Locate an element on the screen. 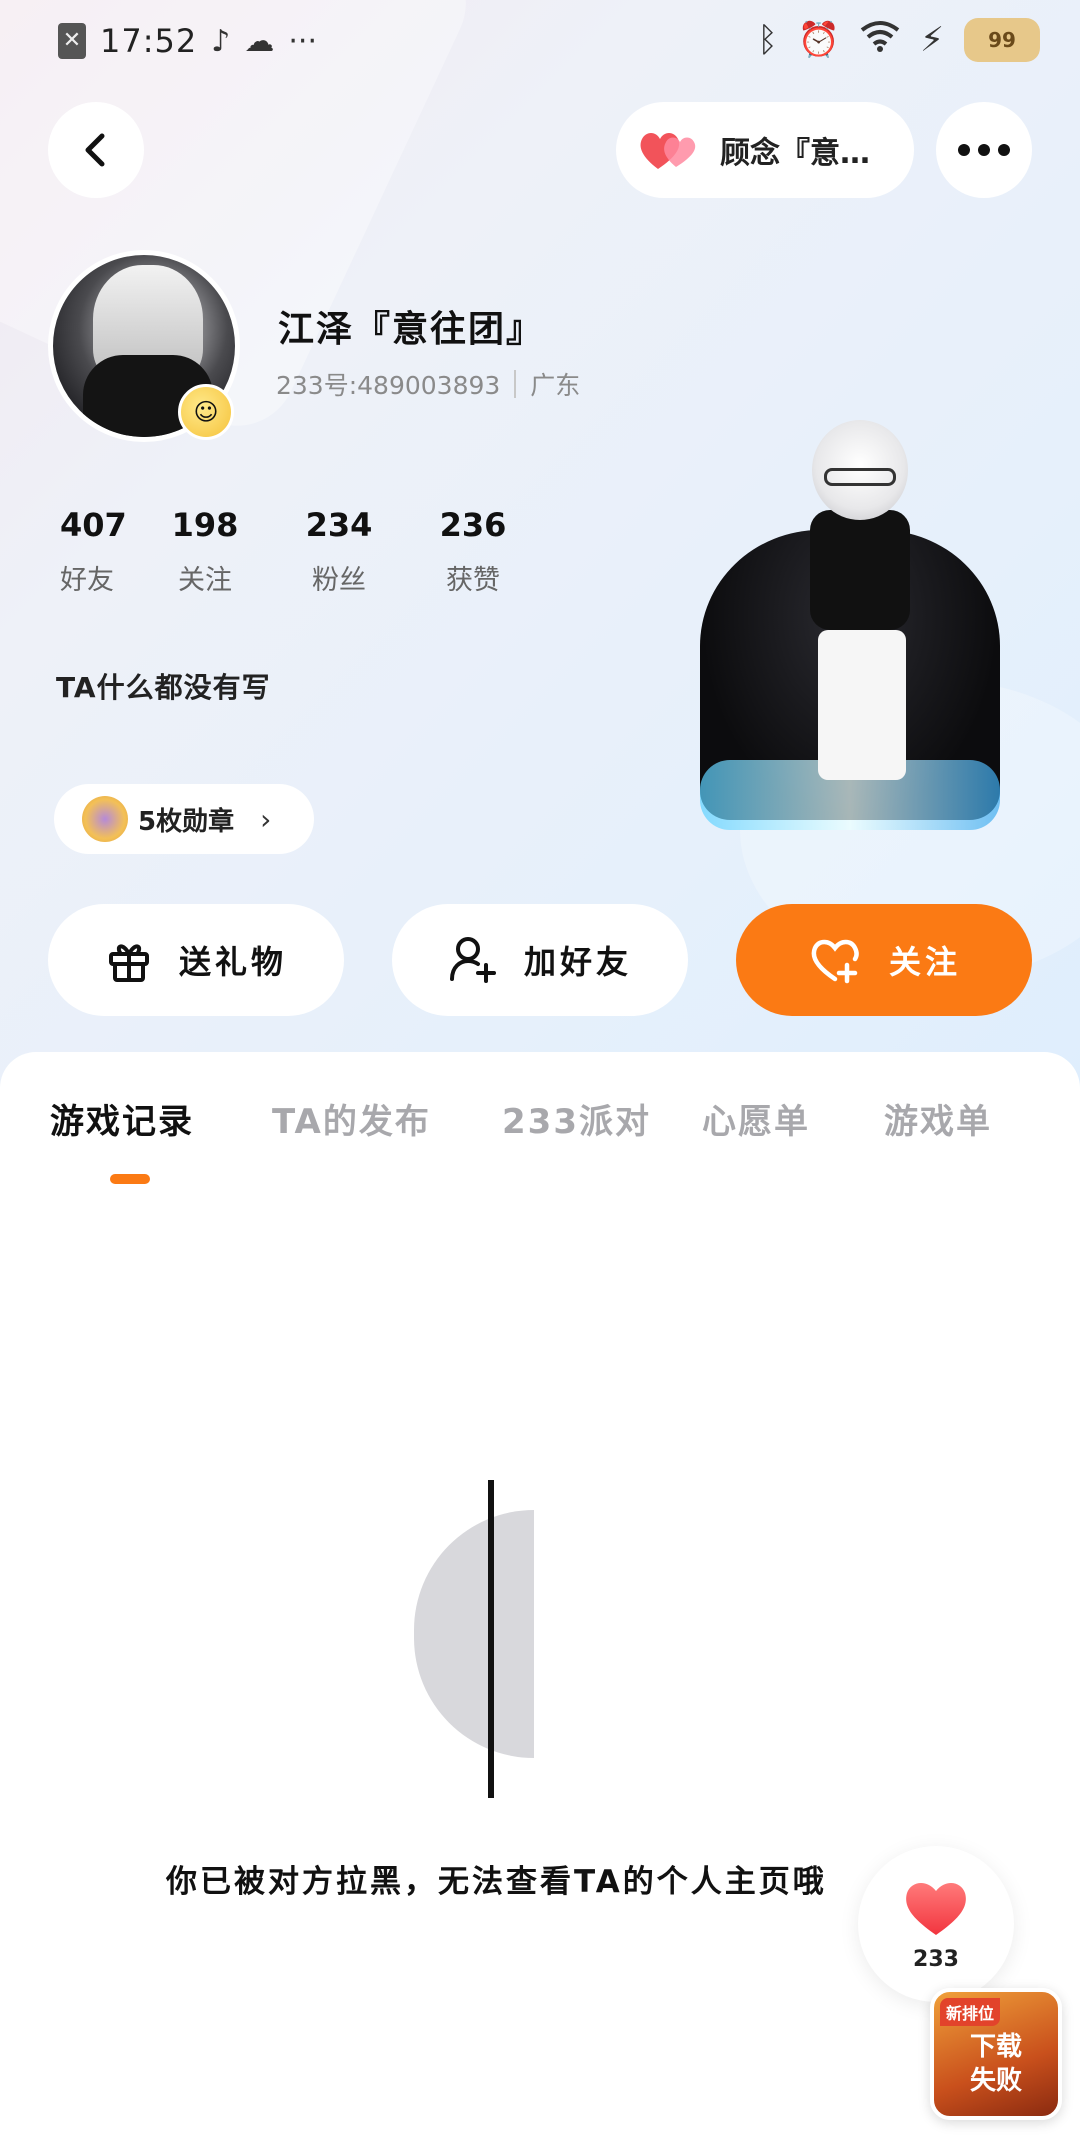  blocked-illustration-icon is located at coordinates (487, 1639).